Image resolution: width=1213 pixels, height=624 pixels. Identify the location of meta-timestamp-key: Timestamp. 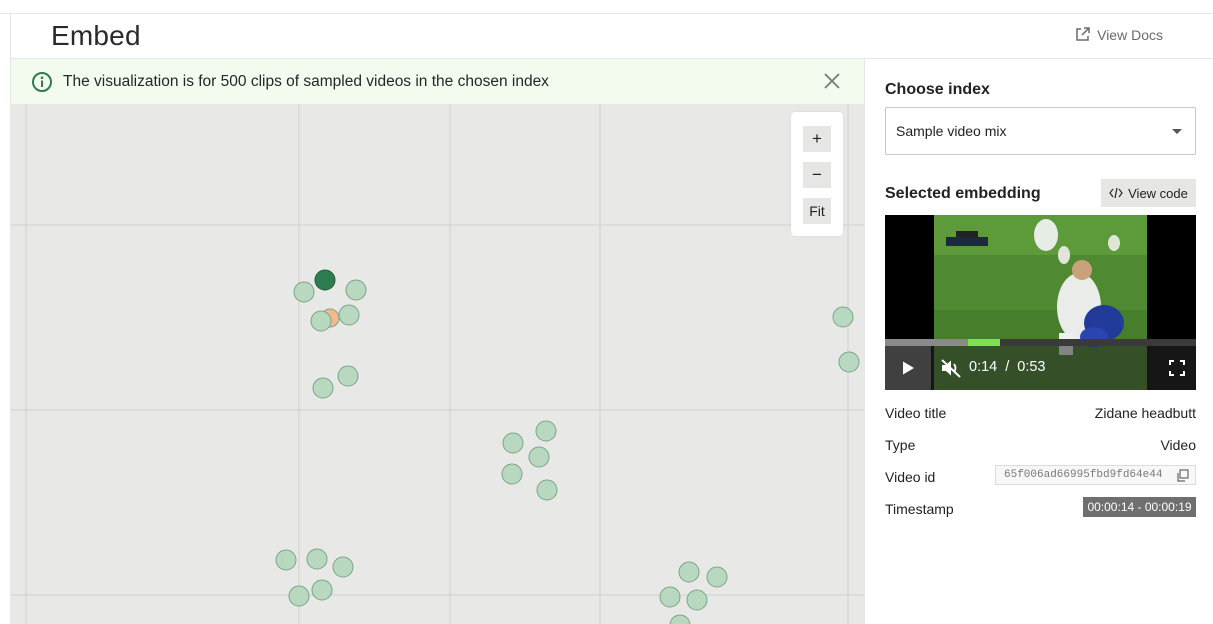
(919, 509).